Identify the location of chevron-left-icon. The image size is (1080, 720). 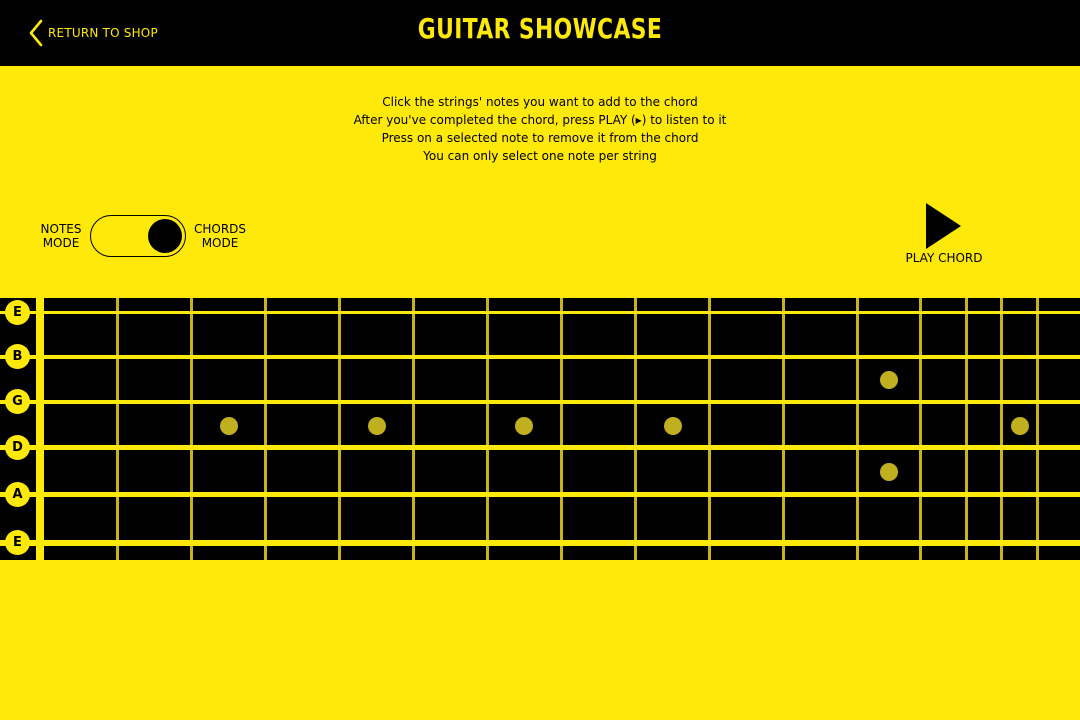
(36, 33).